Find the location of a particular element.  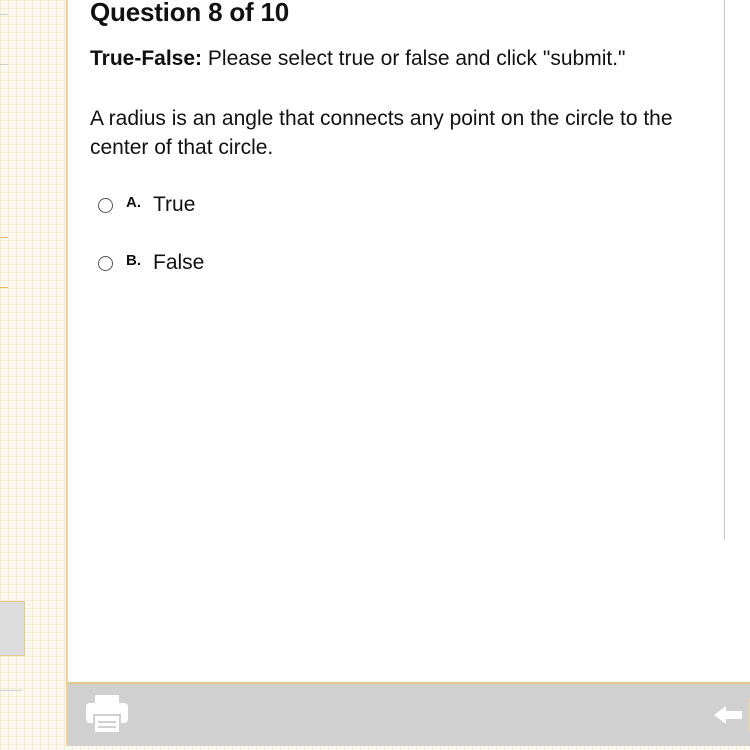

option-b: B. False is located at coordinates (151, 263).